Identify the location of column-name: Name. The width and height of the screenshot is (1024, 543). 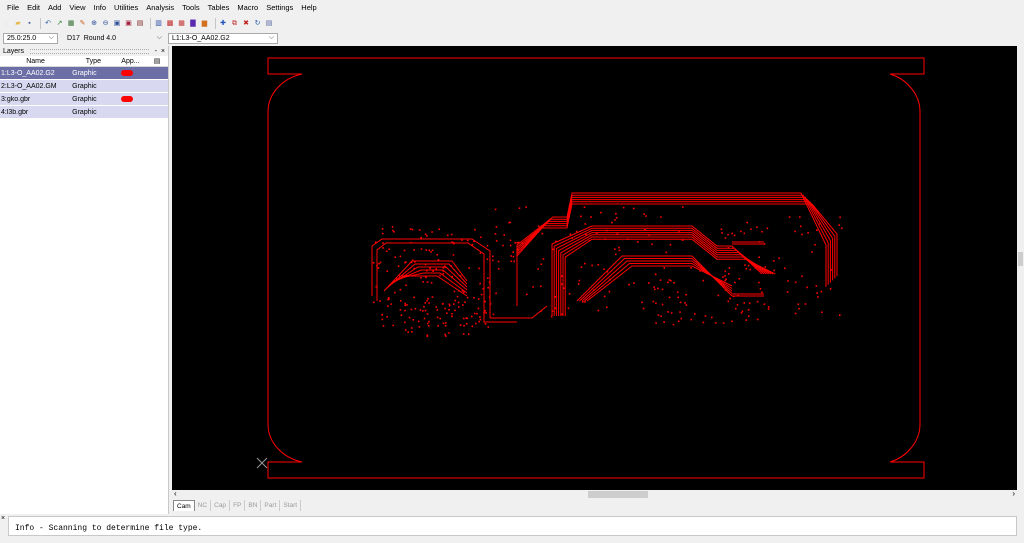
(35, 61).